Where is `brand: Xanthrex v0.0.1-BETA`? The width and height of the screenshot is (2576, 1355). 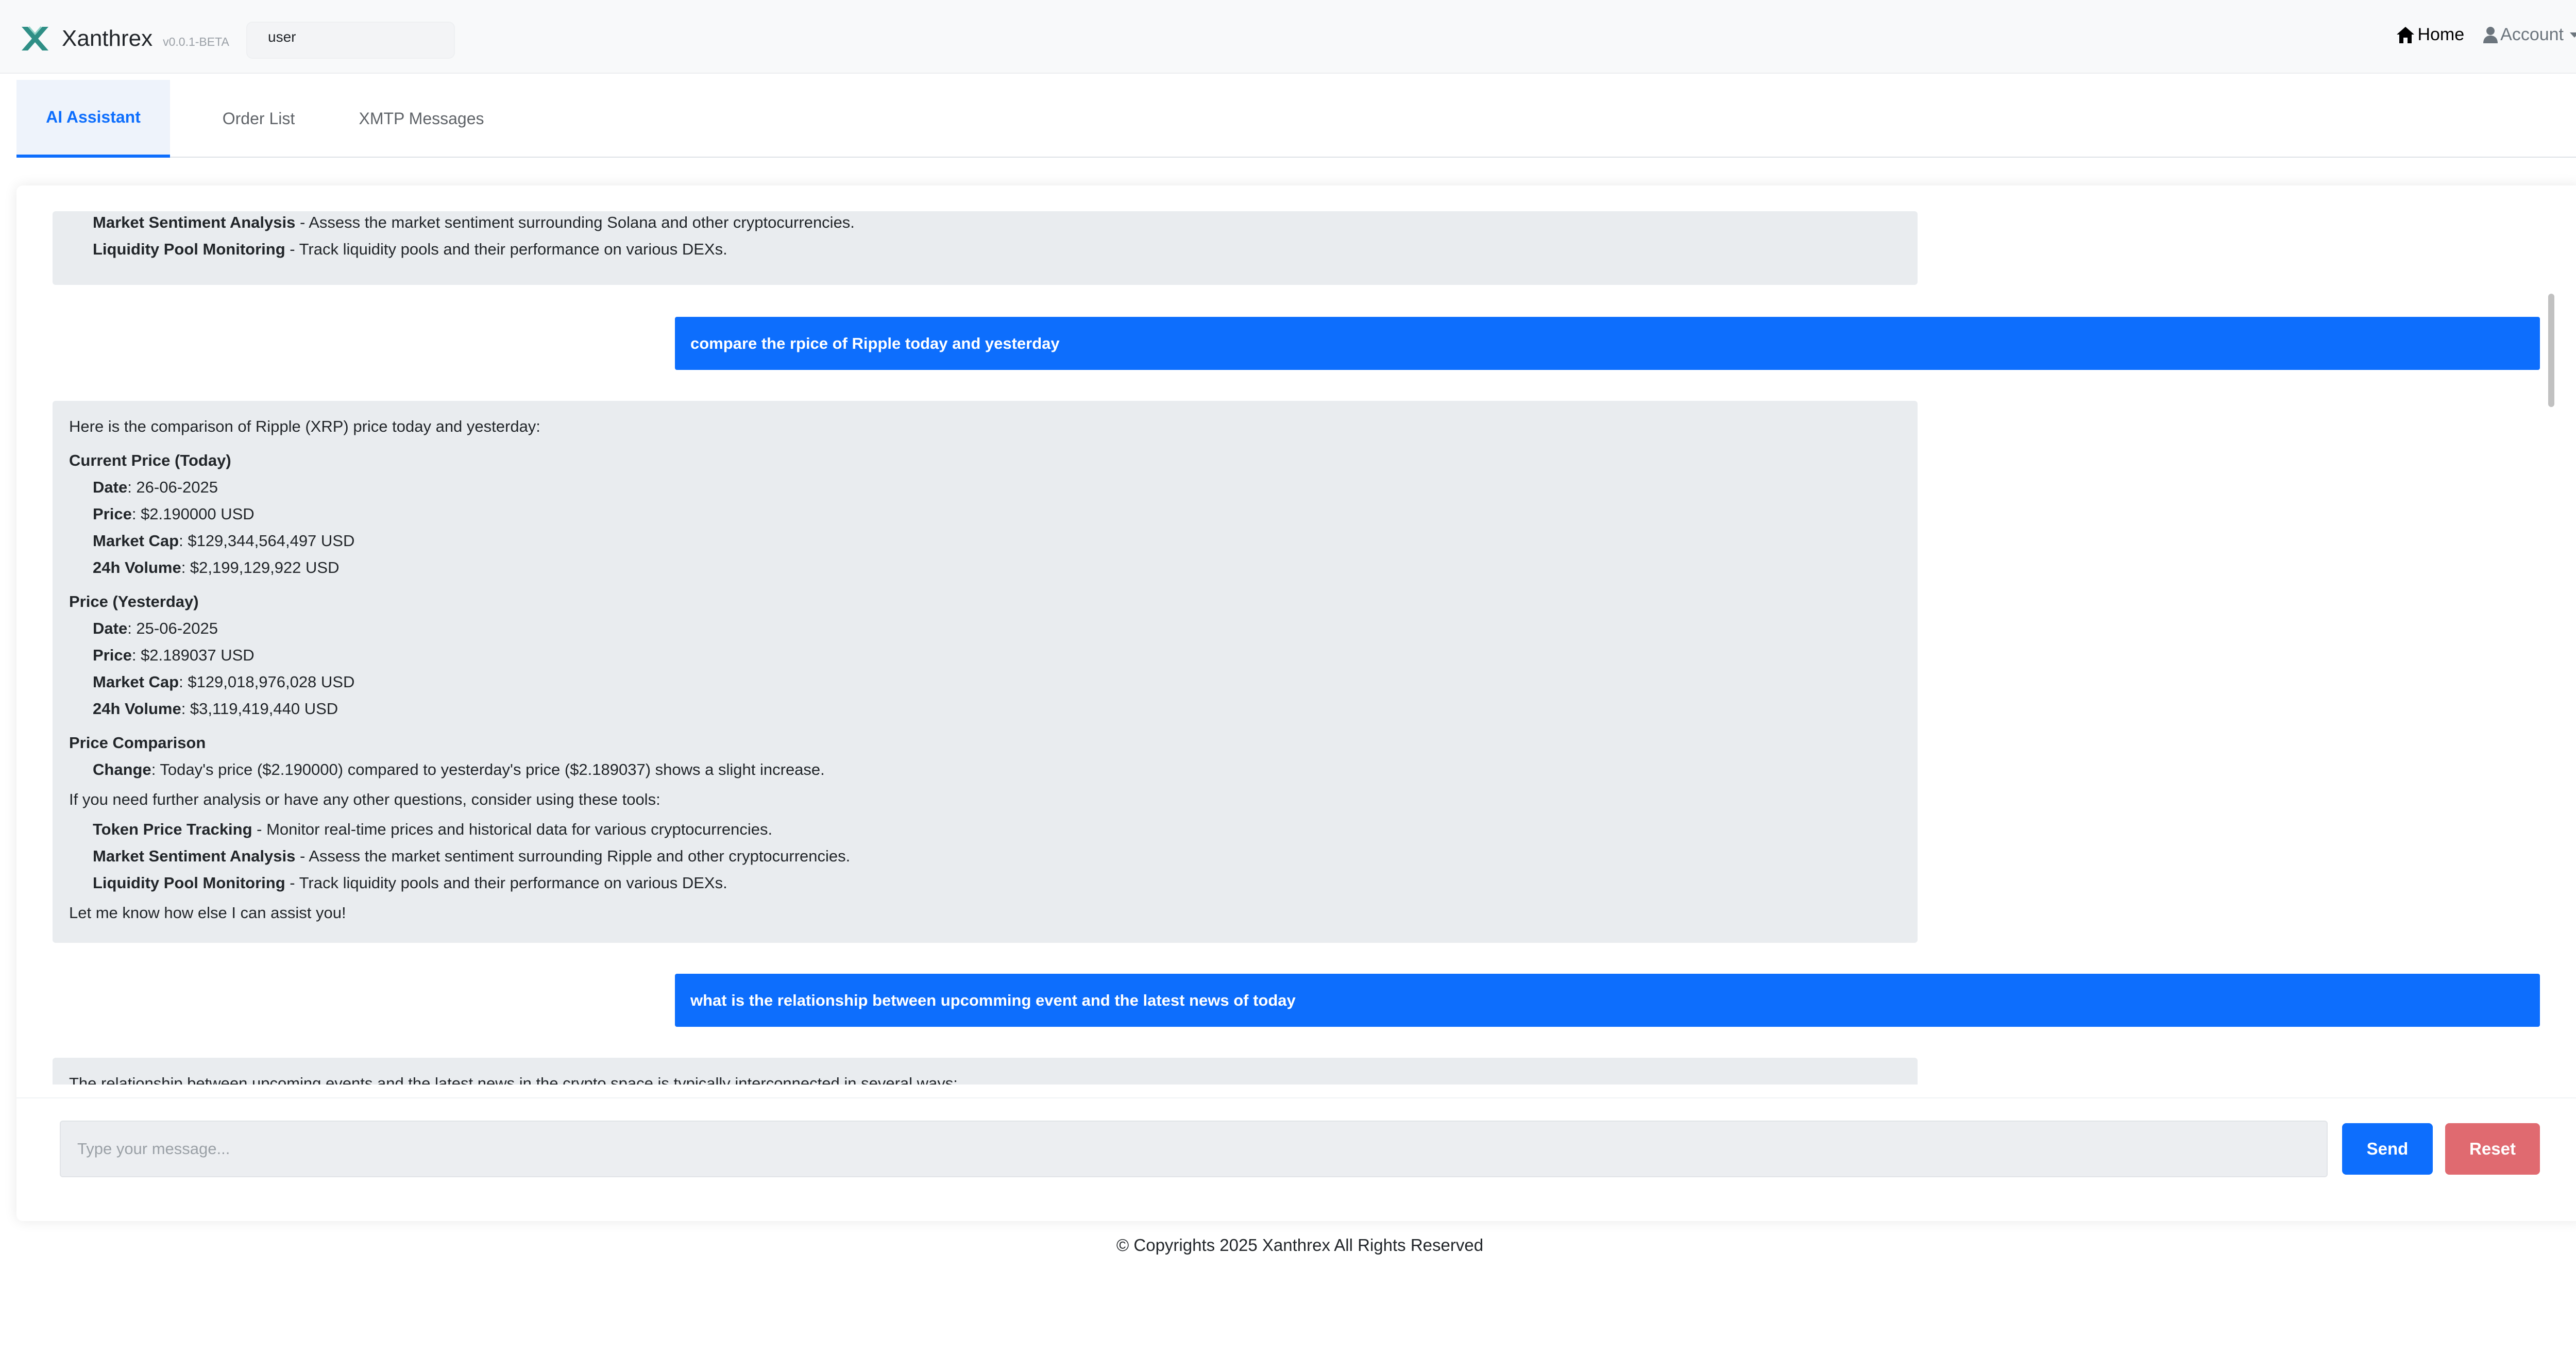 brand: Xanthrex v0.0.1-BETA is located at coordinates (124, 39).